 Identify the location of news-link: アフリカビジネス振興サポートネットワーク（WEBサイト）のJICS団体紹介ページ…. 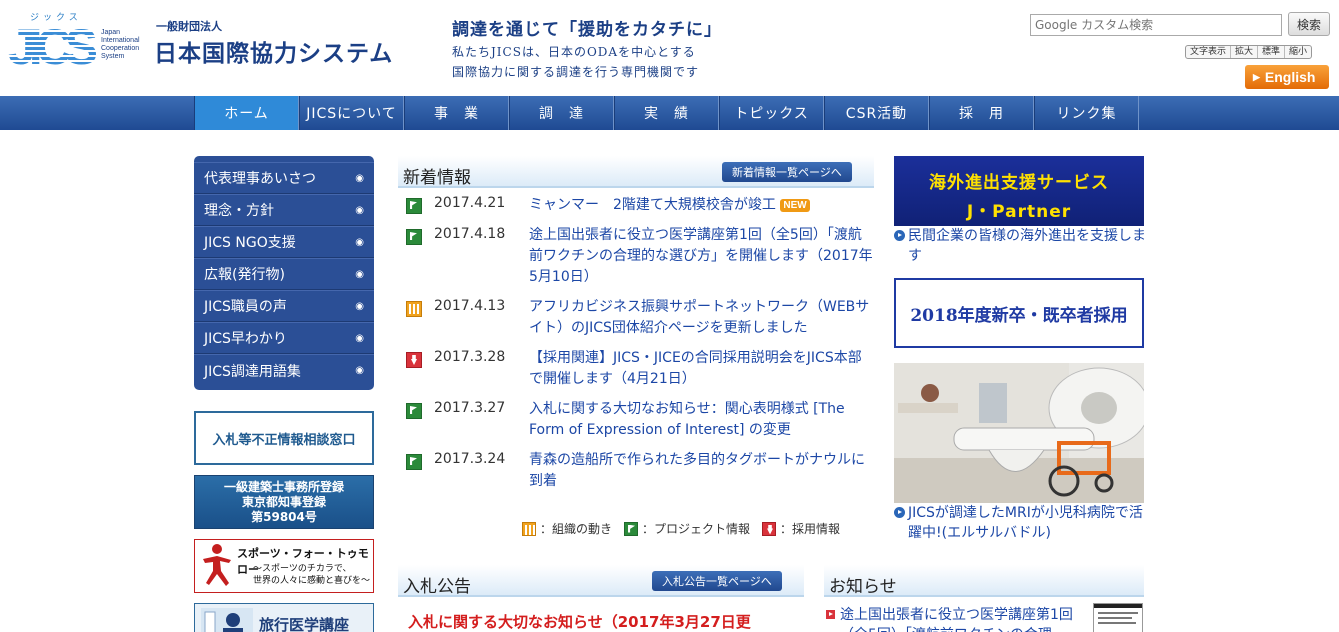
(701, 318).